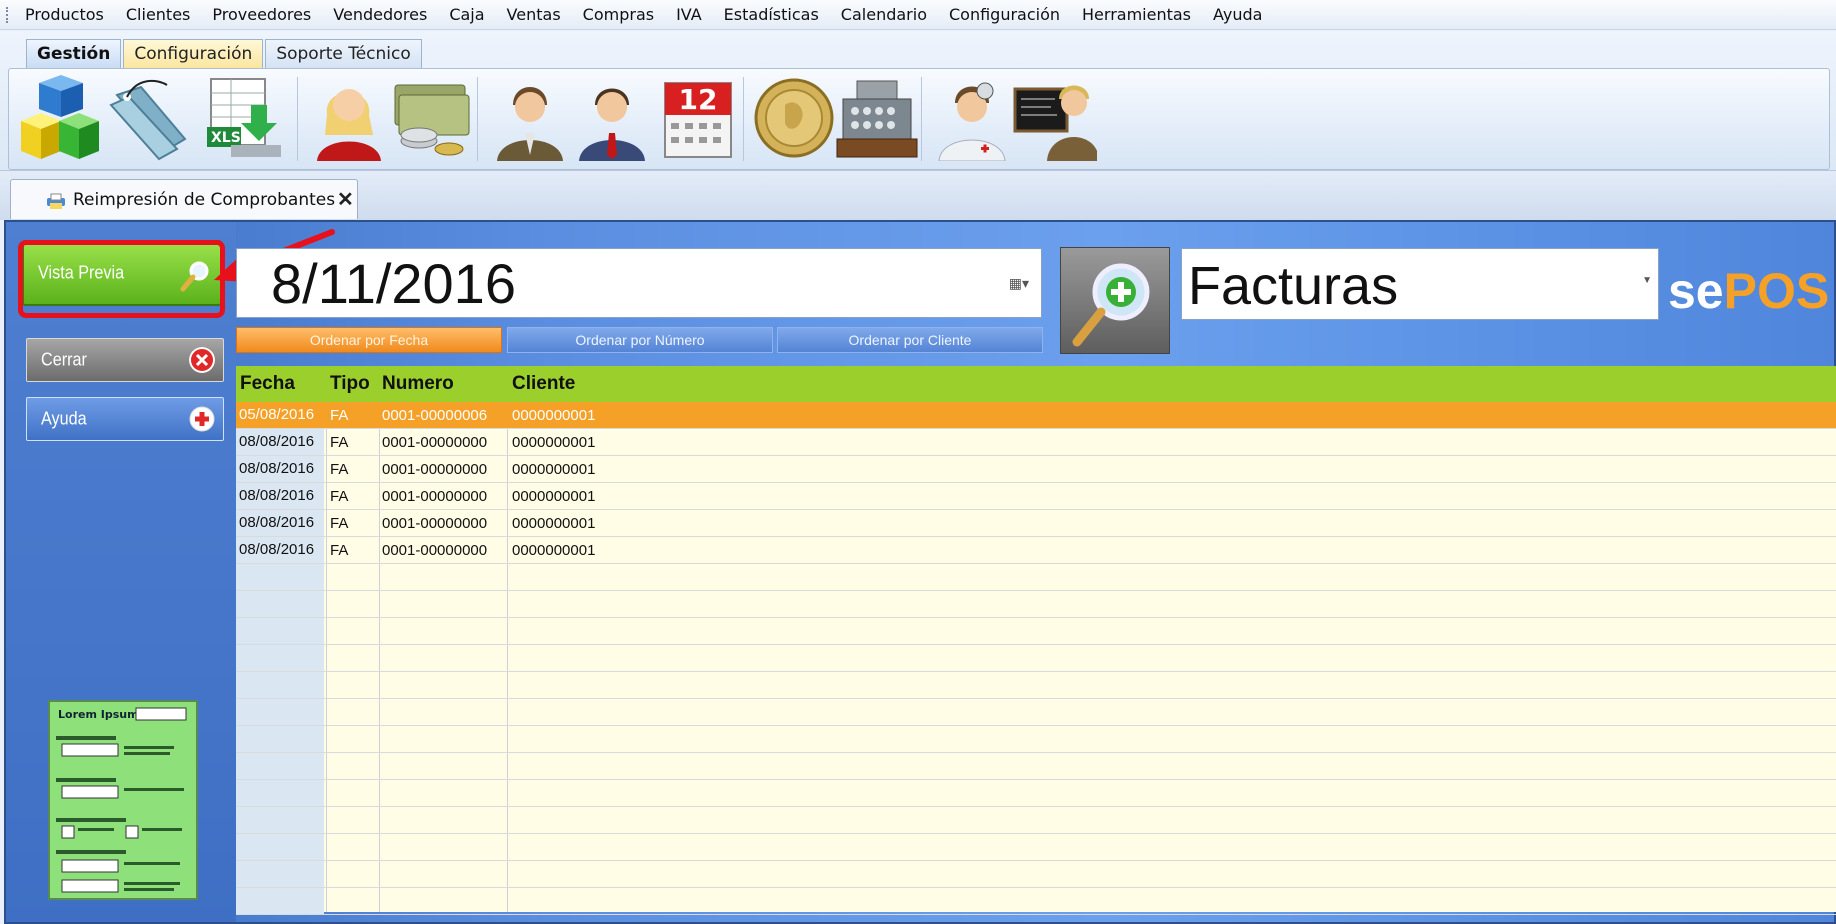 Image resolution: width=1836 pixels, height=924 pixels. I want to click on brand-prefix: se, so click(1696, 291).